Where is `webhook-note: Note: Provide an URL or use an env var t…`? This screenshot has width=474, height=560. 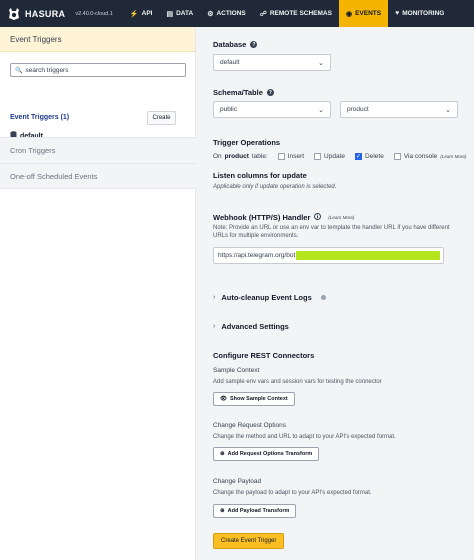
webhook-note: Note: Provide an URL or use an env var t… is located at coordinates (331, 232).